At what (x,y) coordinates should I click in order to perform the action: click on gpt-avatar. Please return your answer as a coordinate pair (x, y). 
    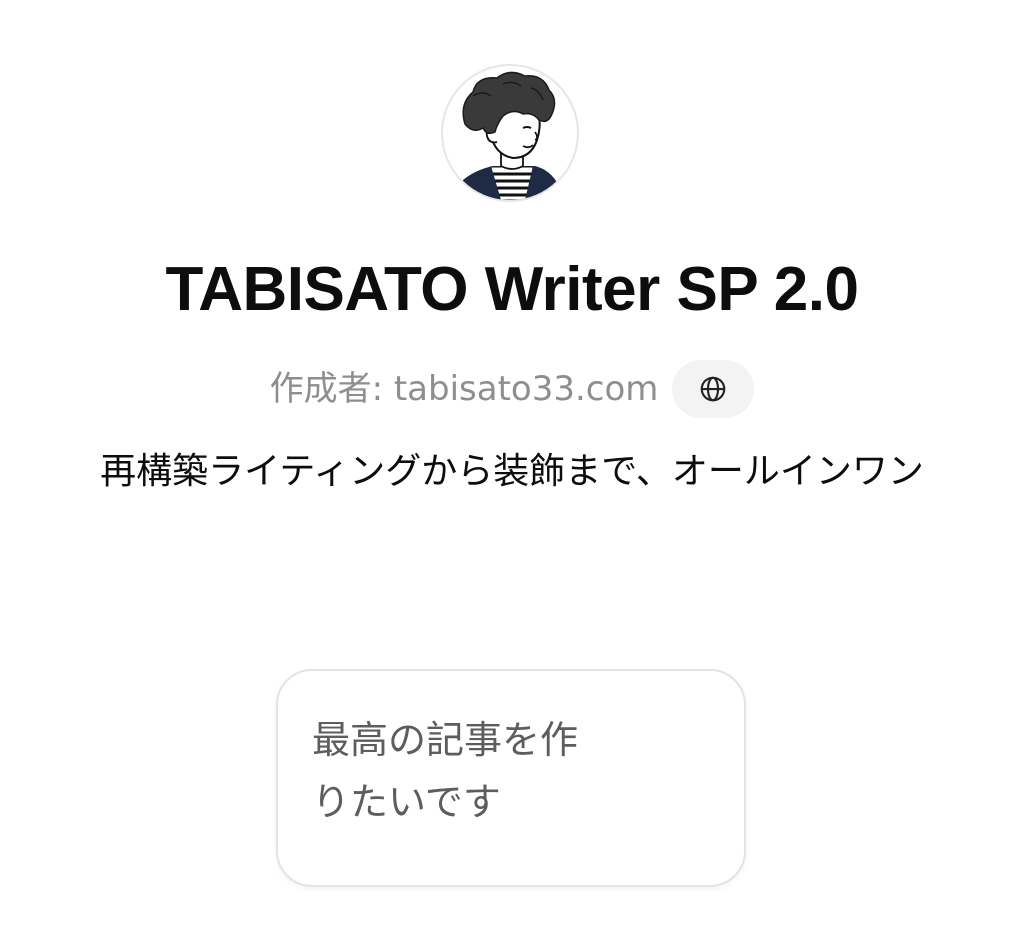
    Looking at the image, I should click on (510, 133).